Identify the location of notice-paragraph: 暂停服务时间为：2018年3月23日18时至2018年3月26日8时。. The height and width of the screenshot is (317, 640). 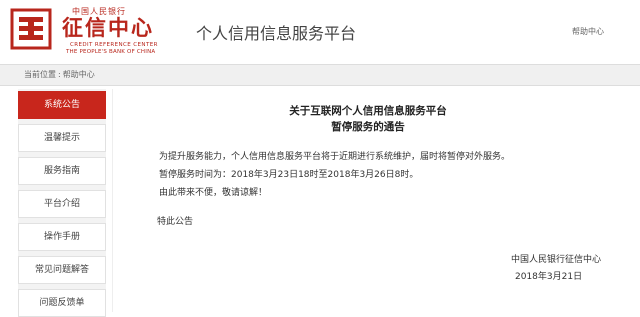
(289, 175).